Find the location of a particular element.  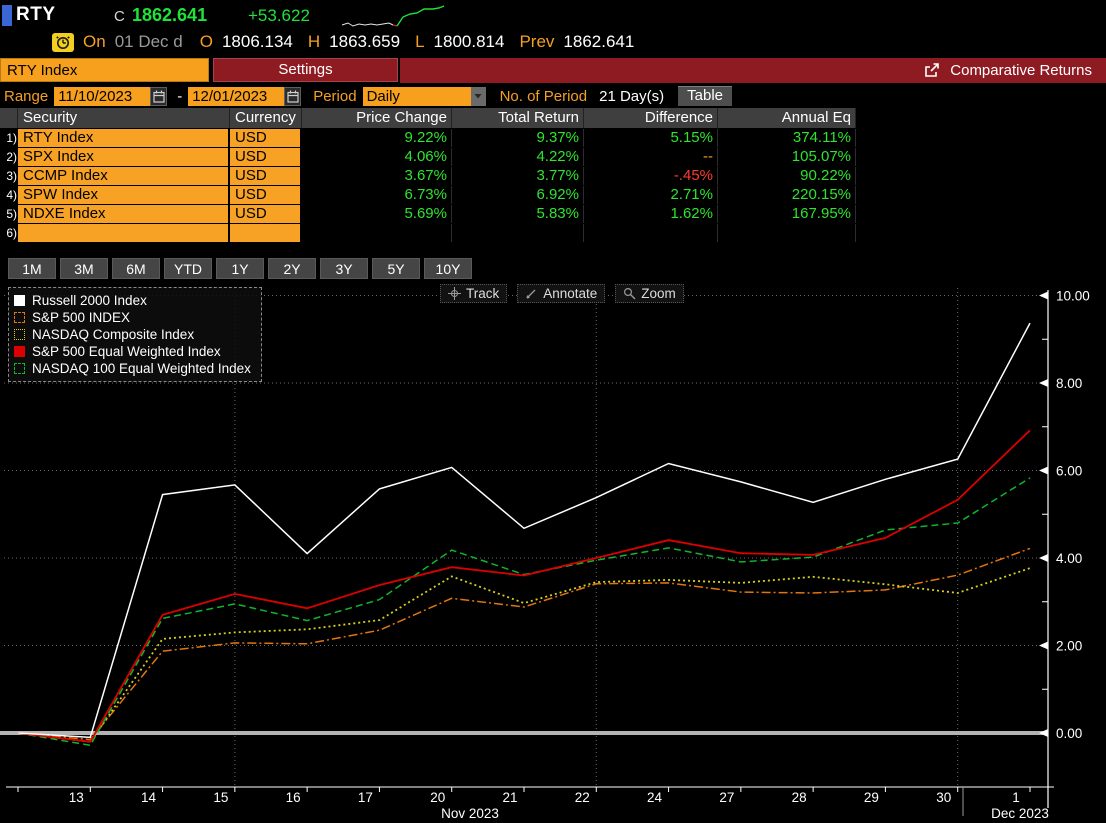

x-axis-tick-label: 14 is located at coordinates (149, 797).